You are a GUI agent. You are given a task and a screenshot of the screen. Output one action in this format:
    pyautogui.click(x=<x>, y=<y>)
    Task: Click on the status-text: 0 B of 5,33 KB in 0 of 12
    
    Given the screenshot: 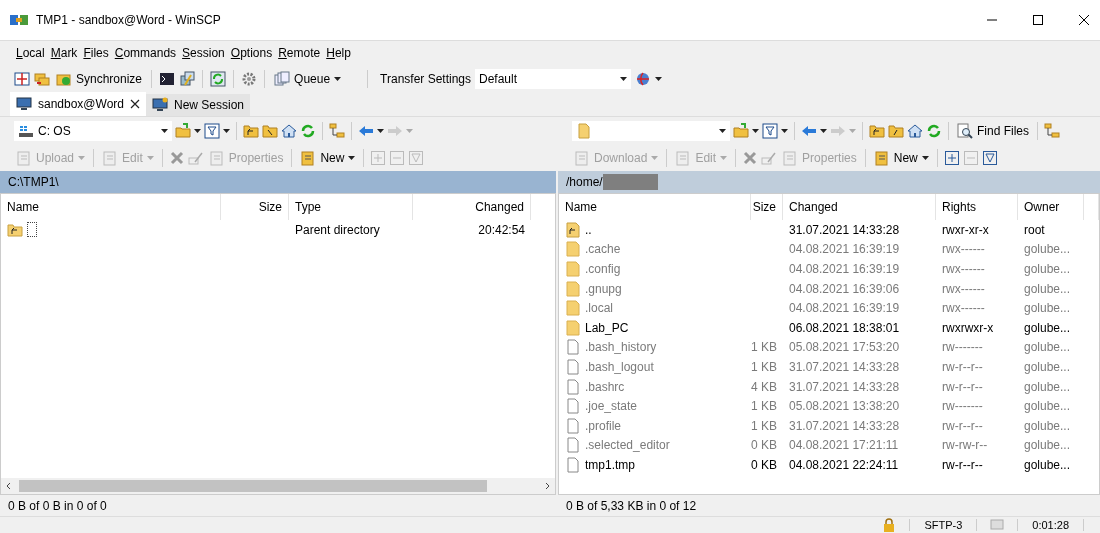 What is the action you would take?
    pyautogui.click(x=631, y=505)
    